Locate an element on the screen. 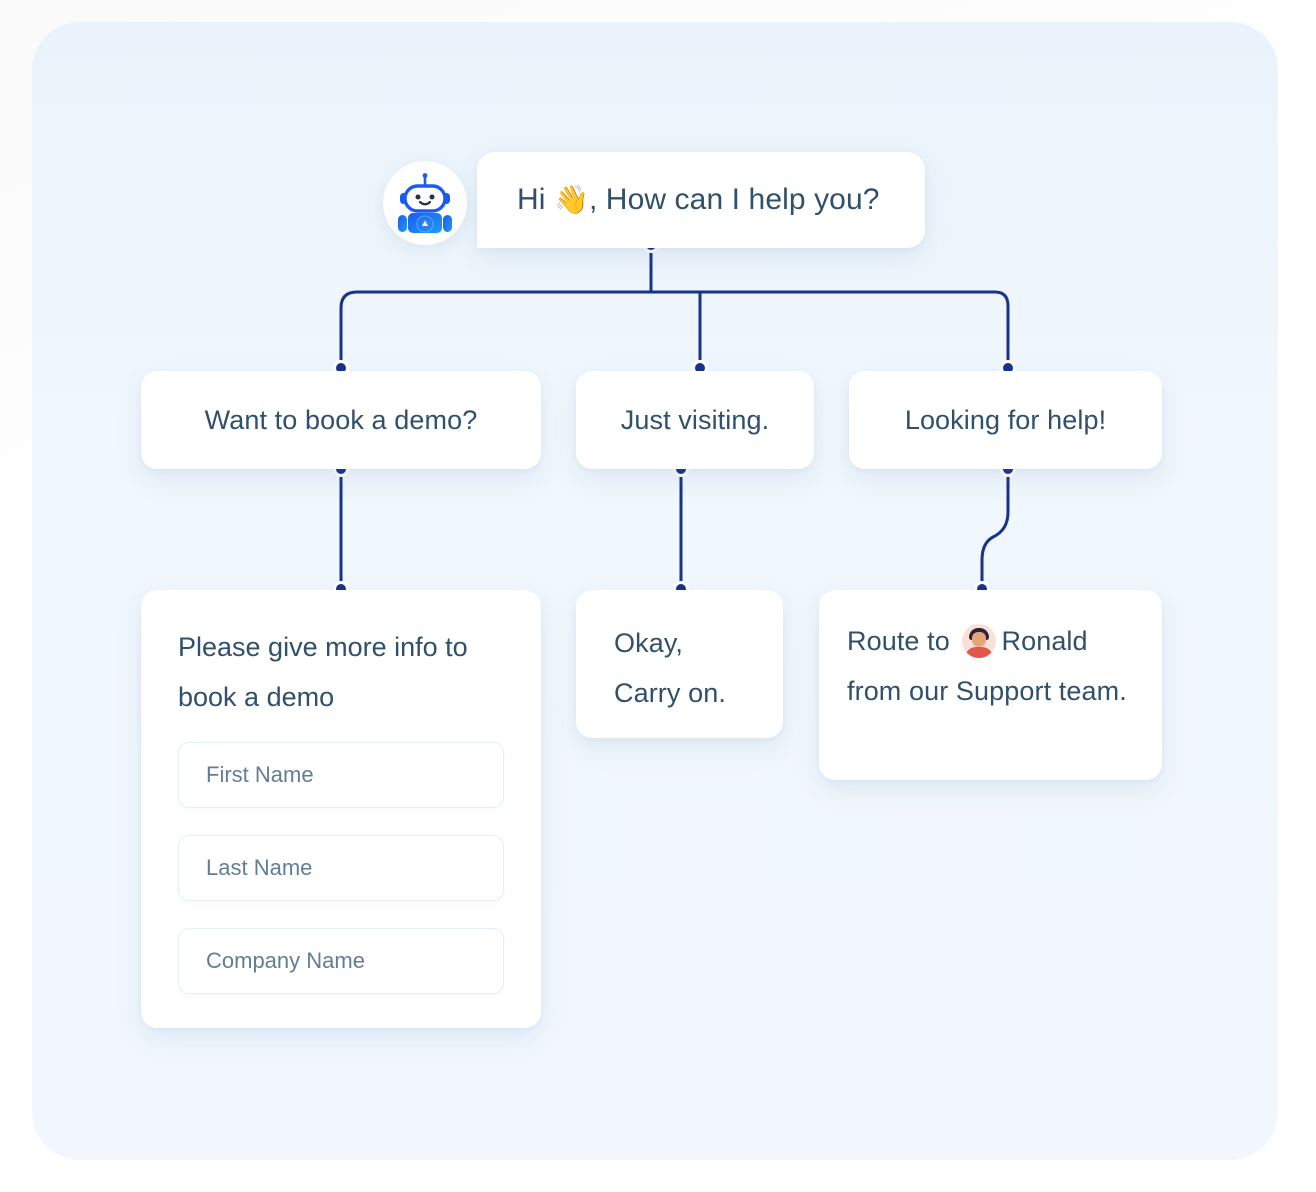 The width and height of the screenshot is (1316, 1192). greeting-text-after: , How can I help you? is located at coordinates (734, 199).